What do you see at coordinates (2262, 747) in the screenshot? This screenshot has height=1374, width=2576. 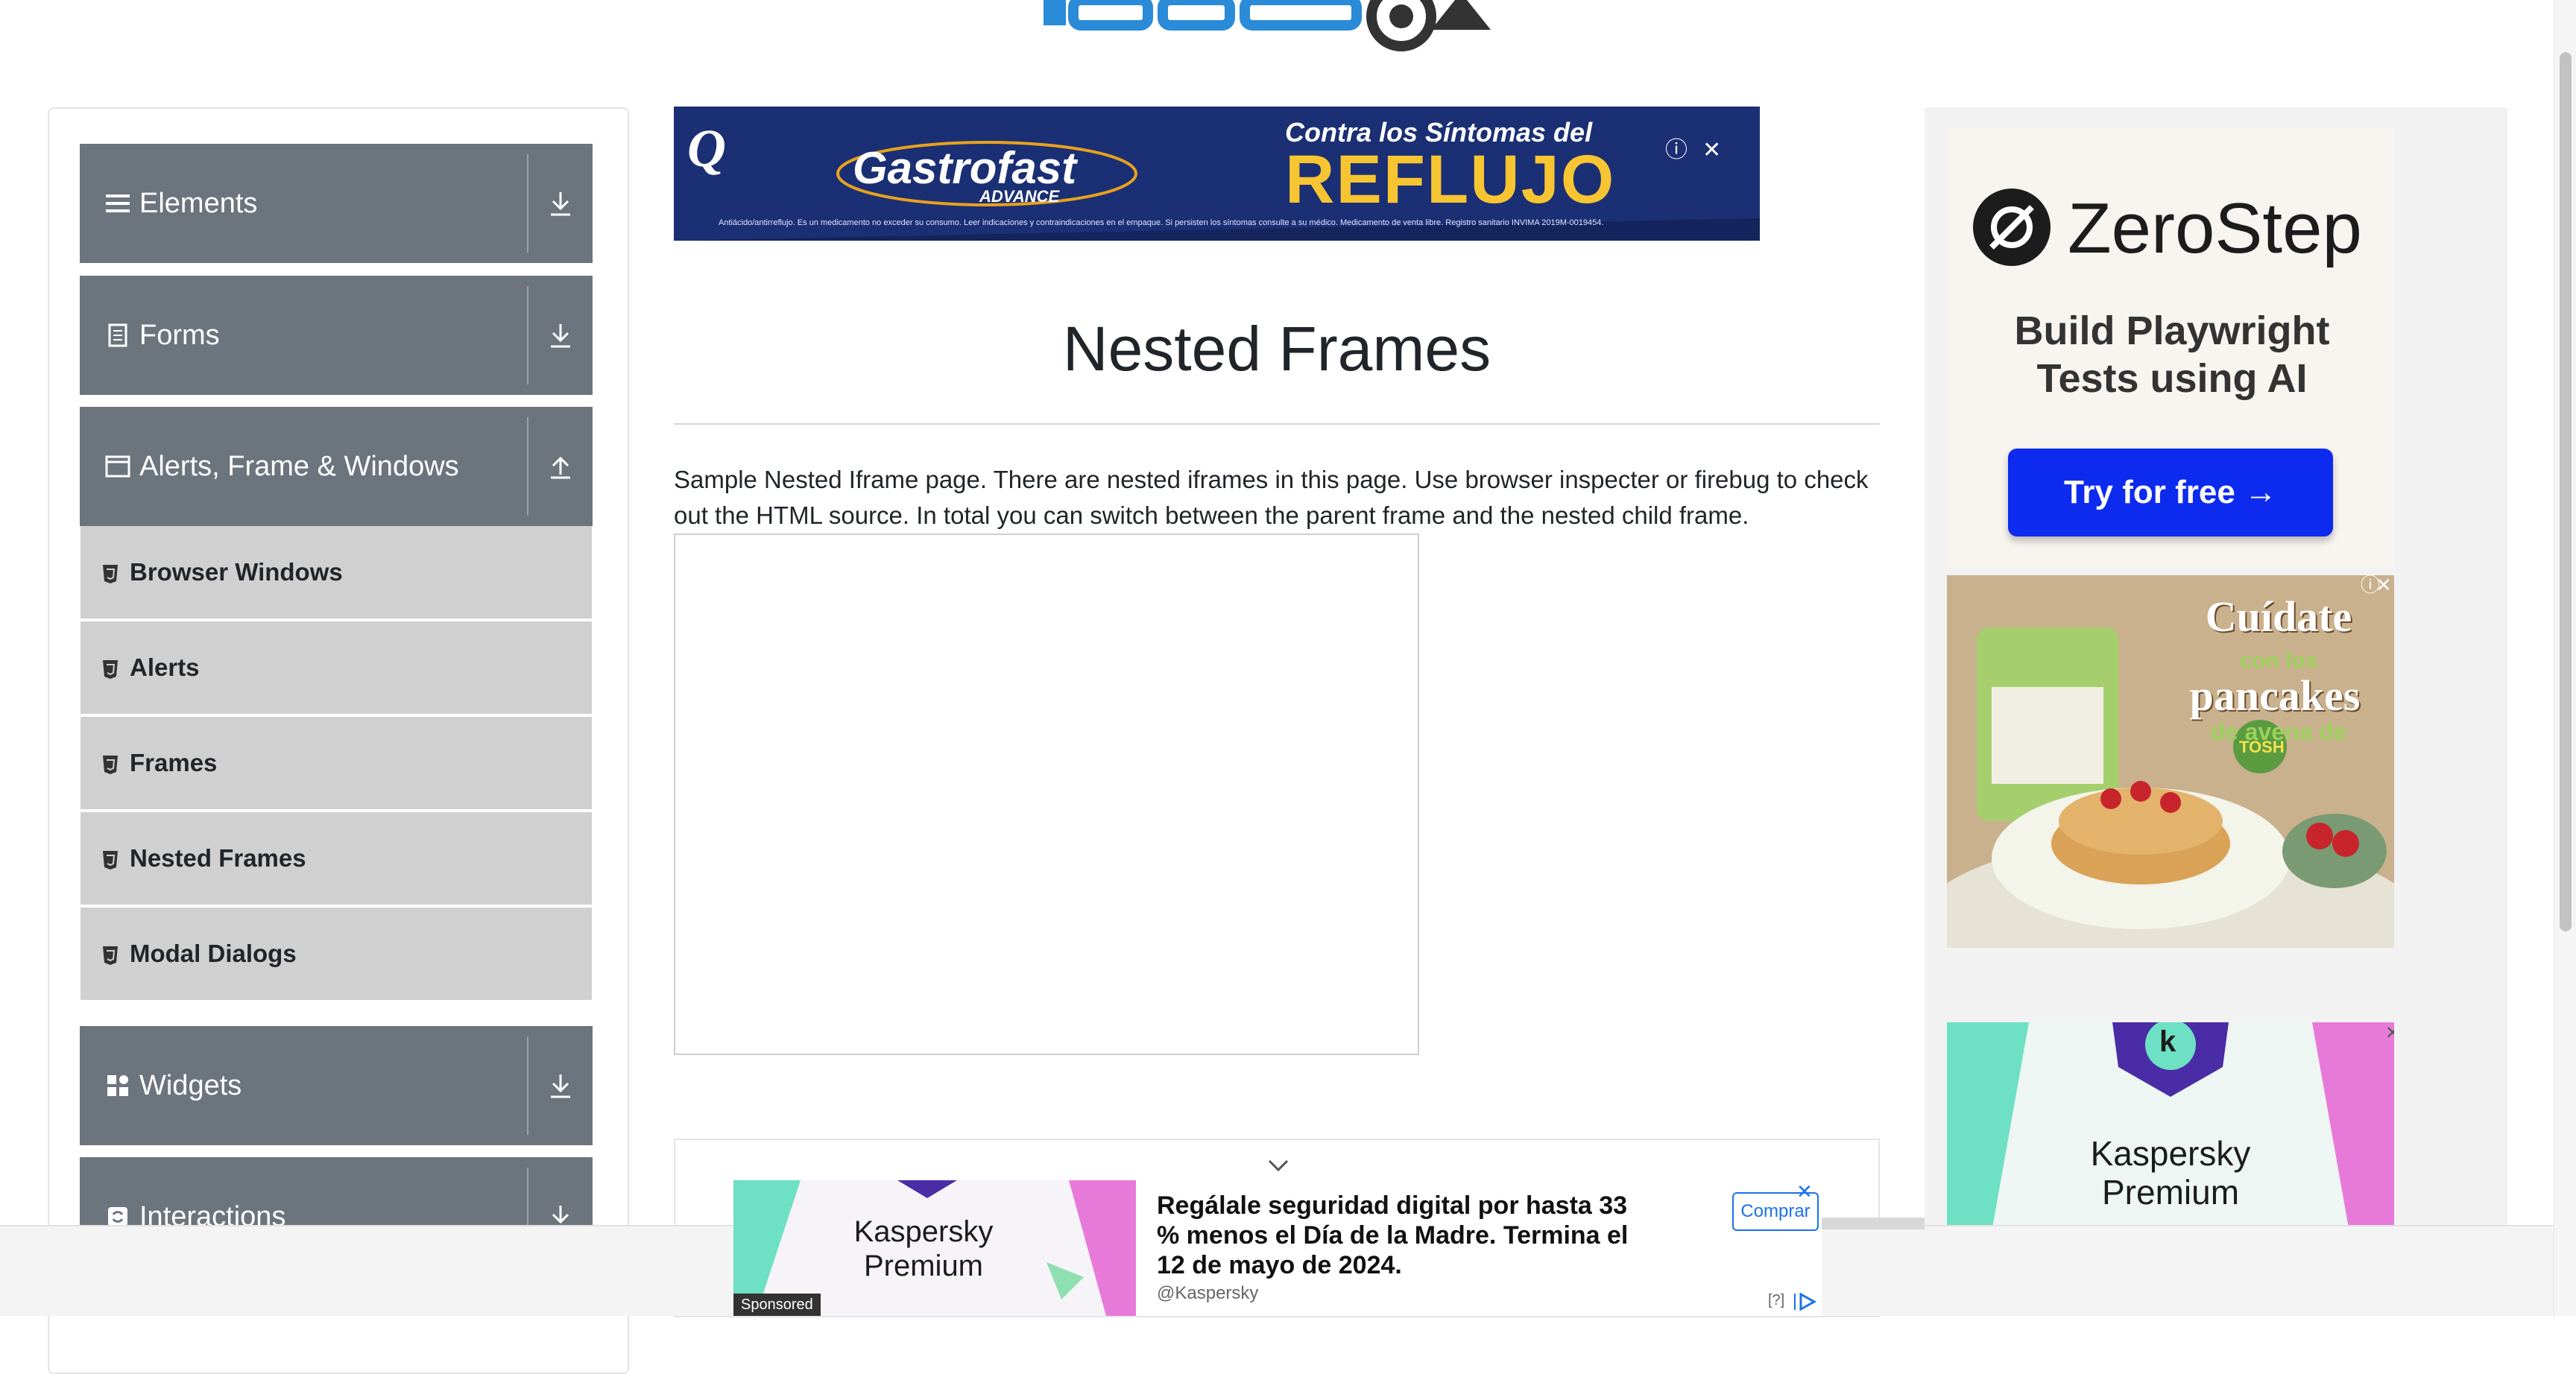 I see `pancakes-brand: TOSH` at bounding box center [2262, 747].